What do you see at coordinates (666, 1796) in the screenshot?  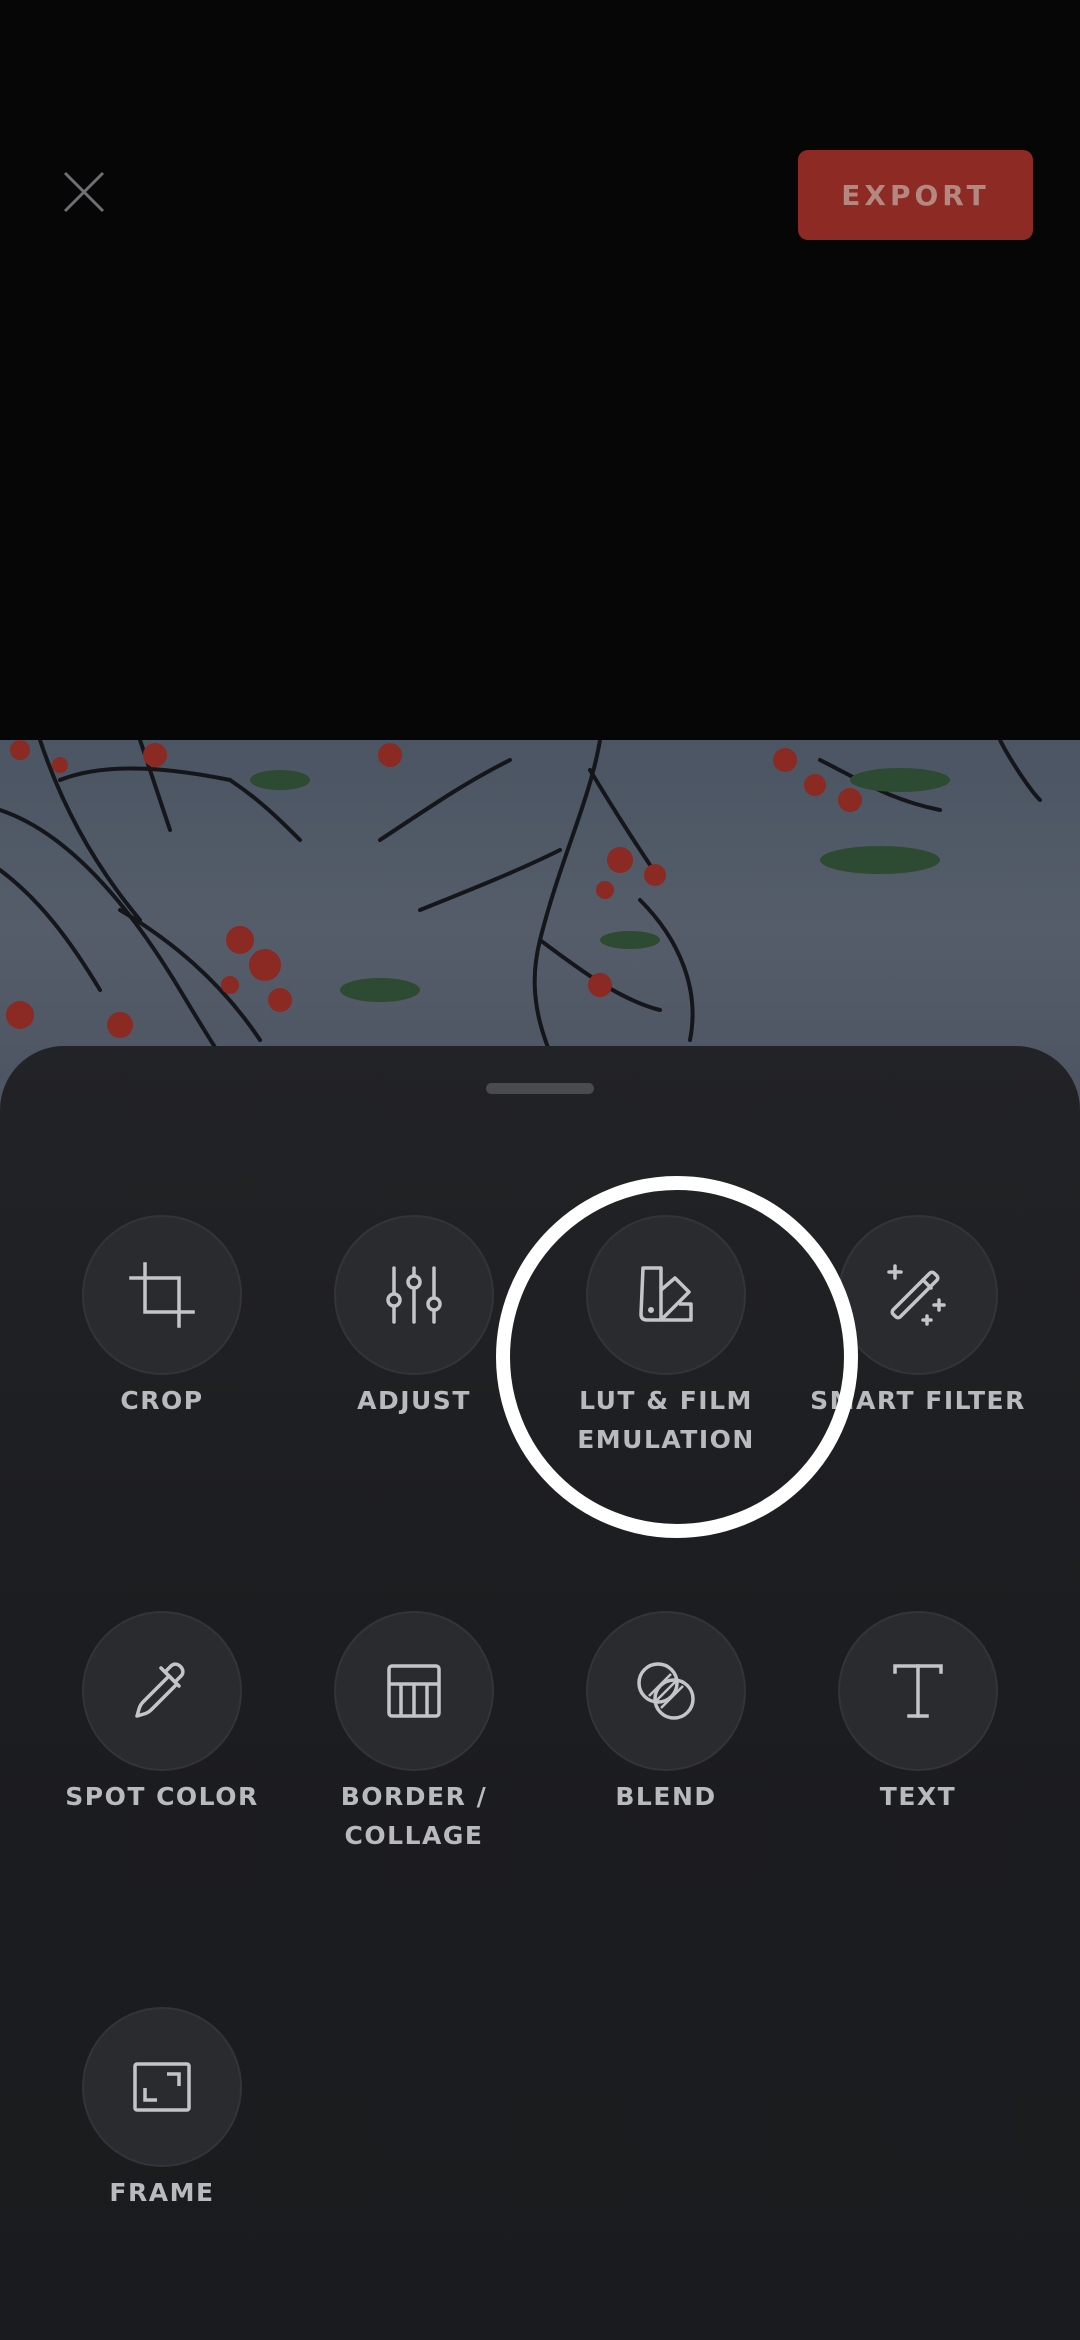 I see `tool-label: BLEND` at bounding box center [666, 1796].